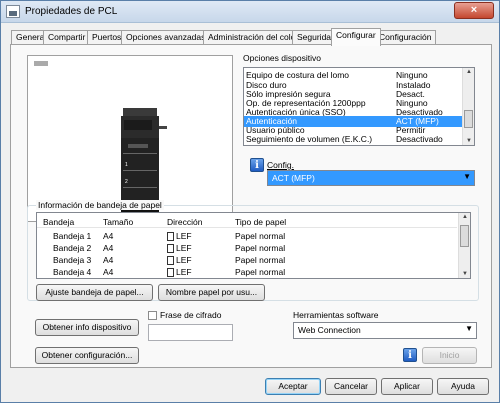 The image size is (500, 403). What do you see at coordinates (336, 315) in the screenshot?
I see `software-tools-label: Herramientas software` at bounding box center [336, 315].